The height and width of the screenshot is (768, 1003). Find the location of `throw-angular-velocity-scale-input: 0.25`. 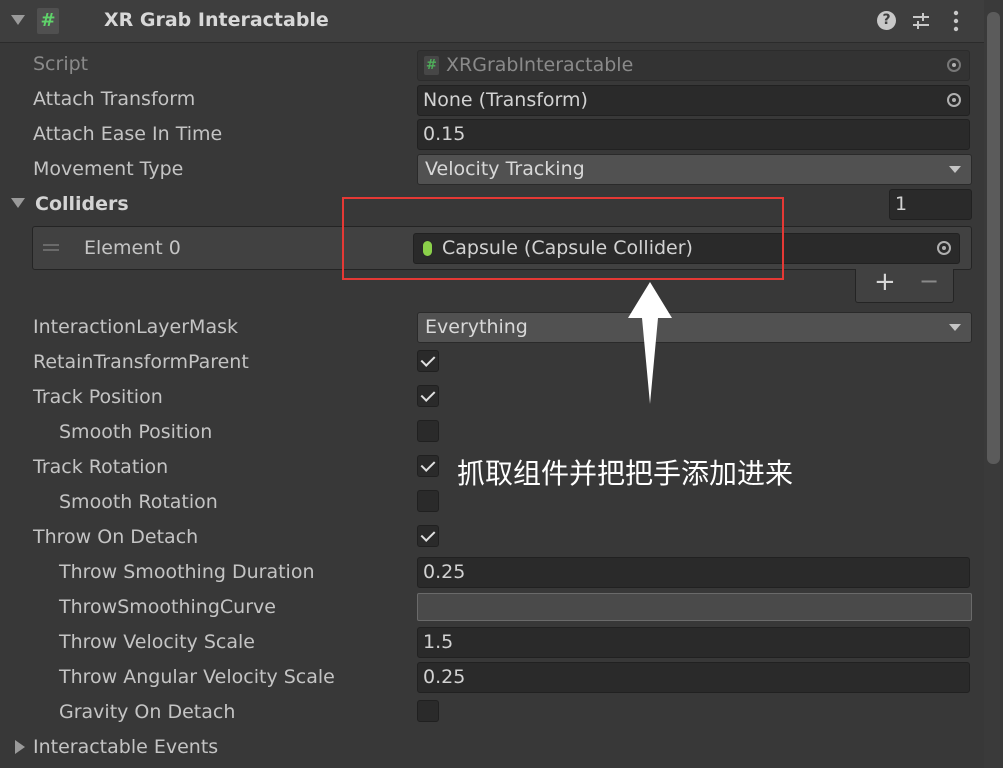

throw-angular-velocity-scale-input: 0.25 is located at coordinates (693, 677).